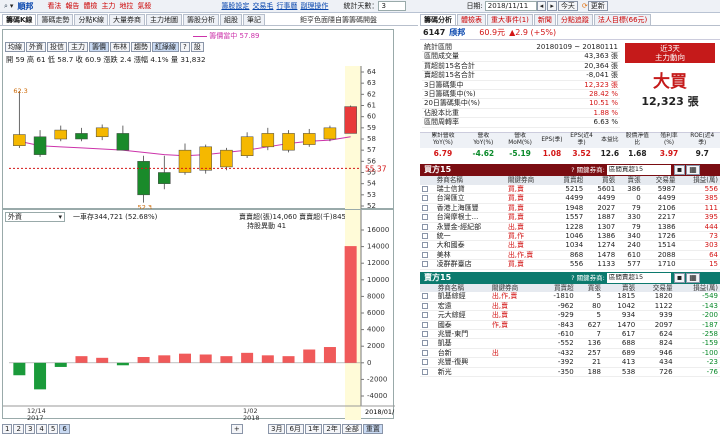 This screenshot has width=720, height=439. I want to click on range-button-1: 6月, so click(295, 429).